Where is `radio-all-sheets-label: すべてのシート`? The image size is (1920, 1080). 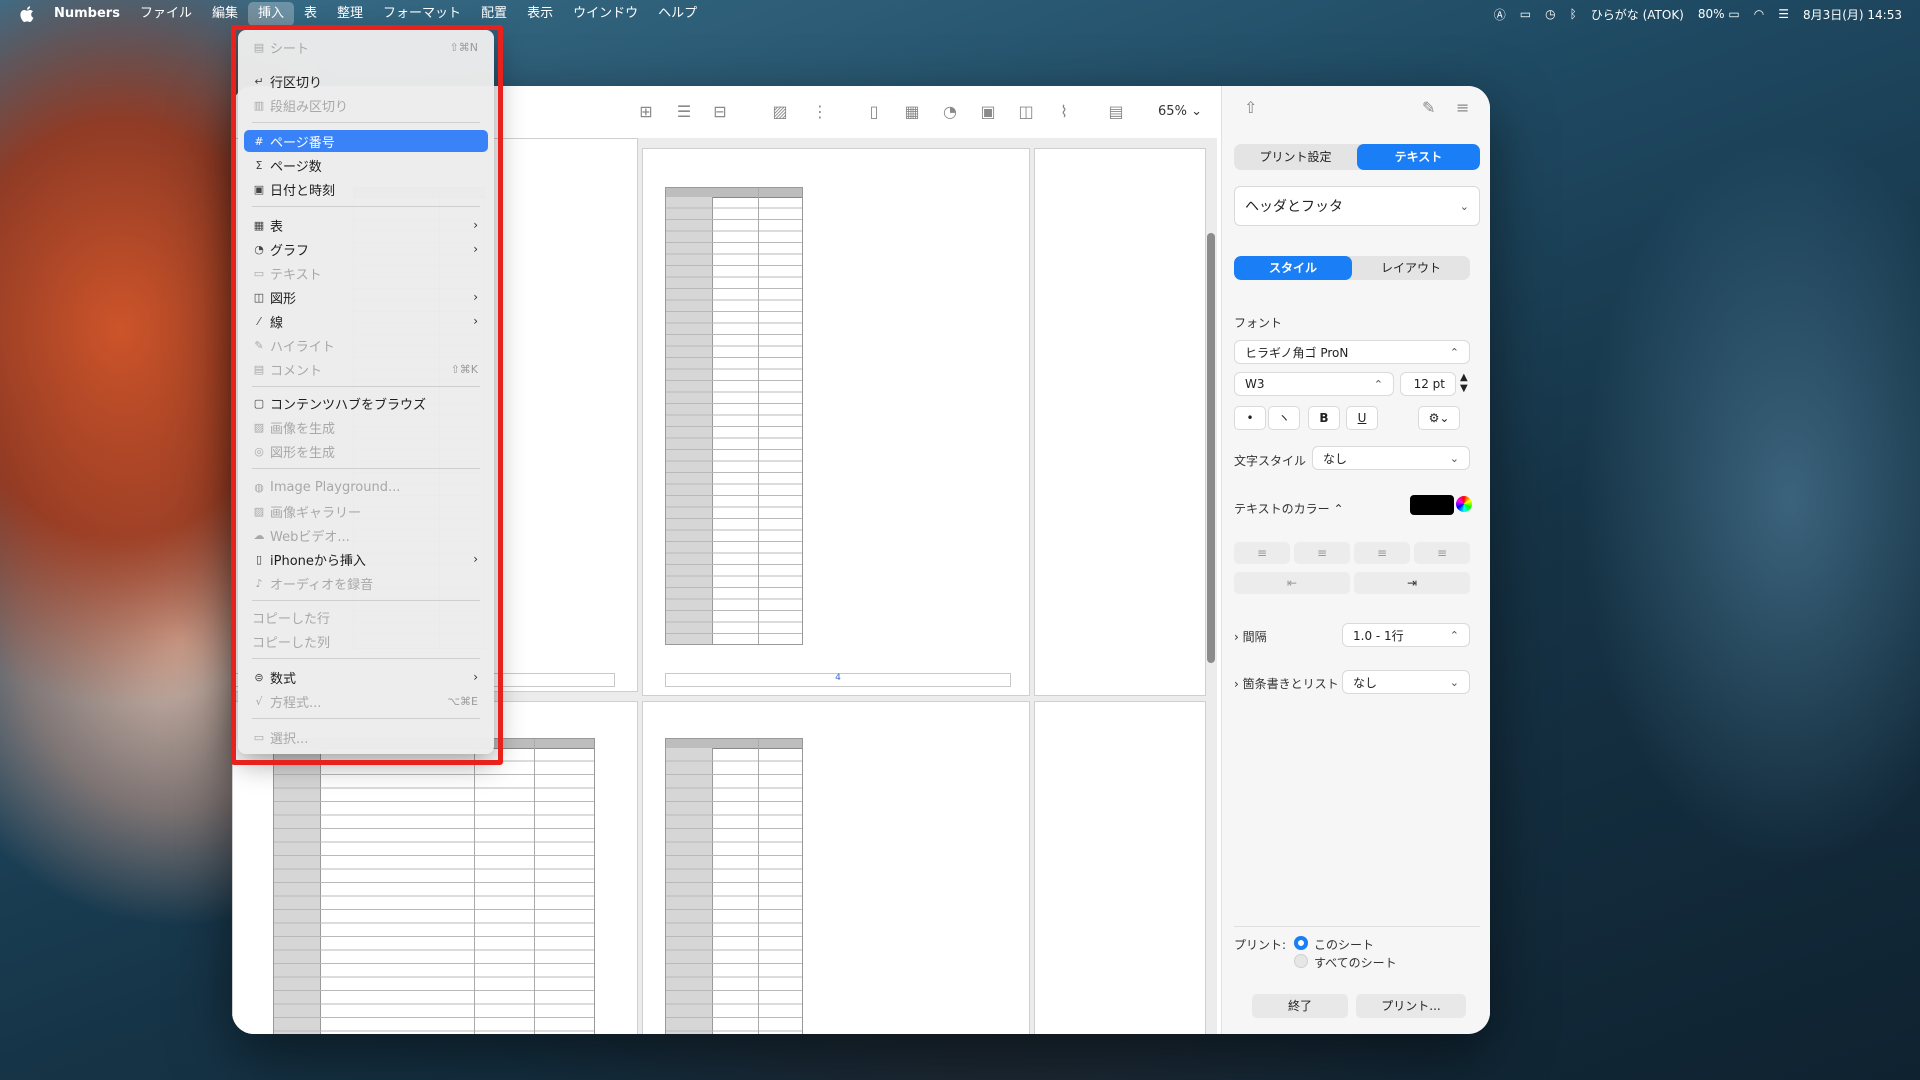 radio-all-sheets-label: すべてのシート is located at coordinates (1355, 963).